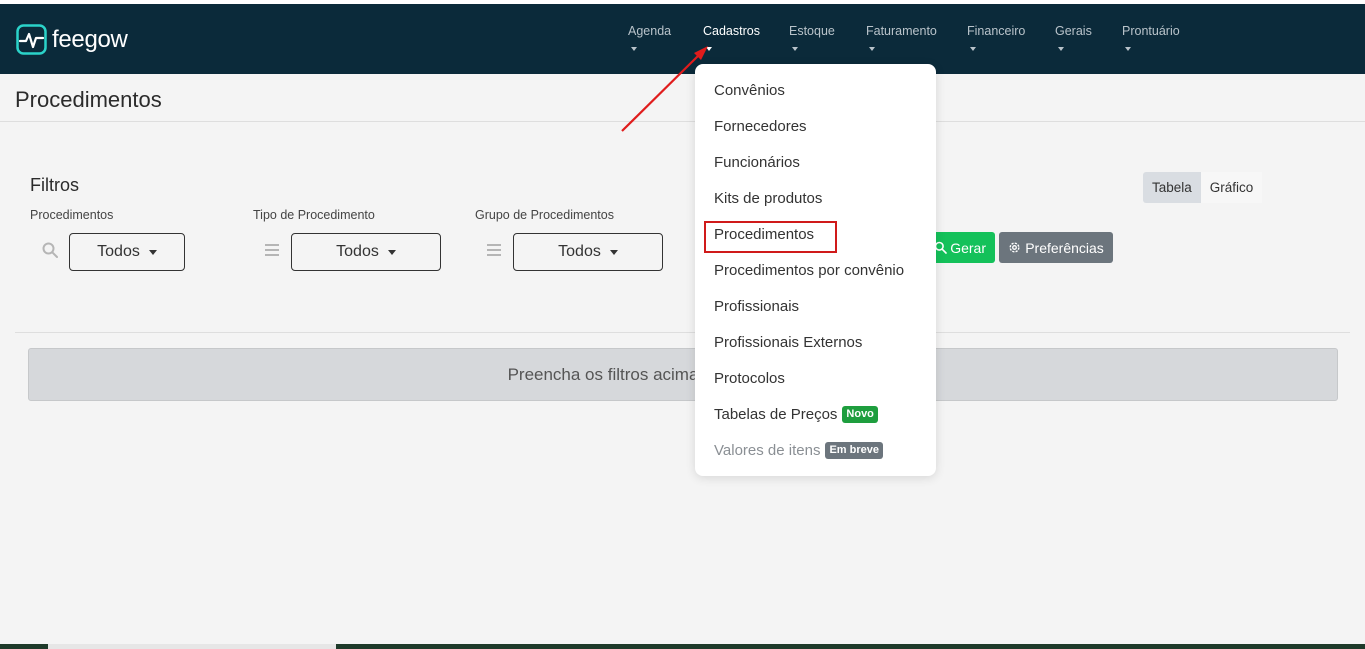 This screenshot has height=649, width=1365. I want to click on nav-item-label: Agenda, so click(650, 31).